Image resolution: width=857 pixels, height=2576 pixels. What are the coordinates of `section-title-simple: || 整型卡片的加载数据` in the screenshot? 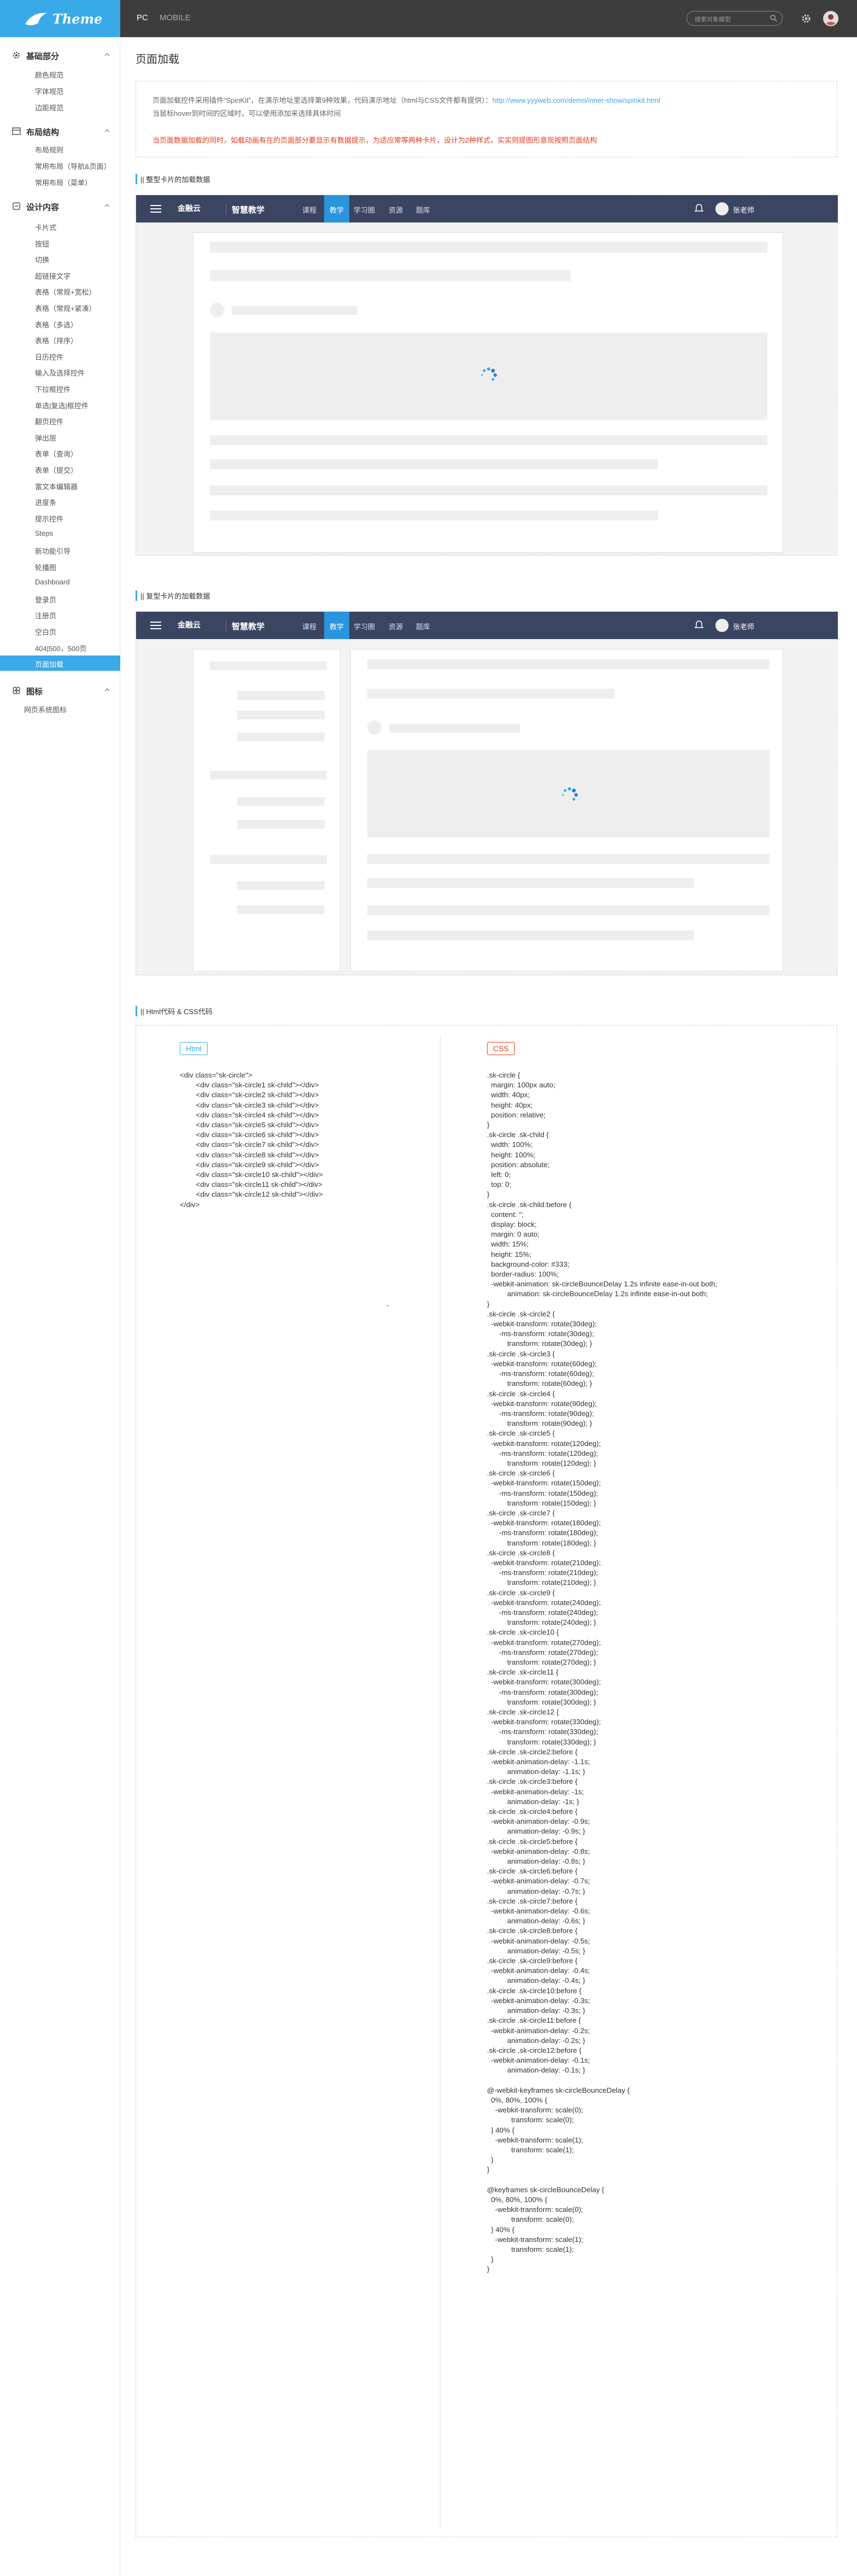 It's located at (173, 179).